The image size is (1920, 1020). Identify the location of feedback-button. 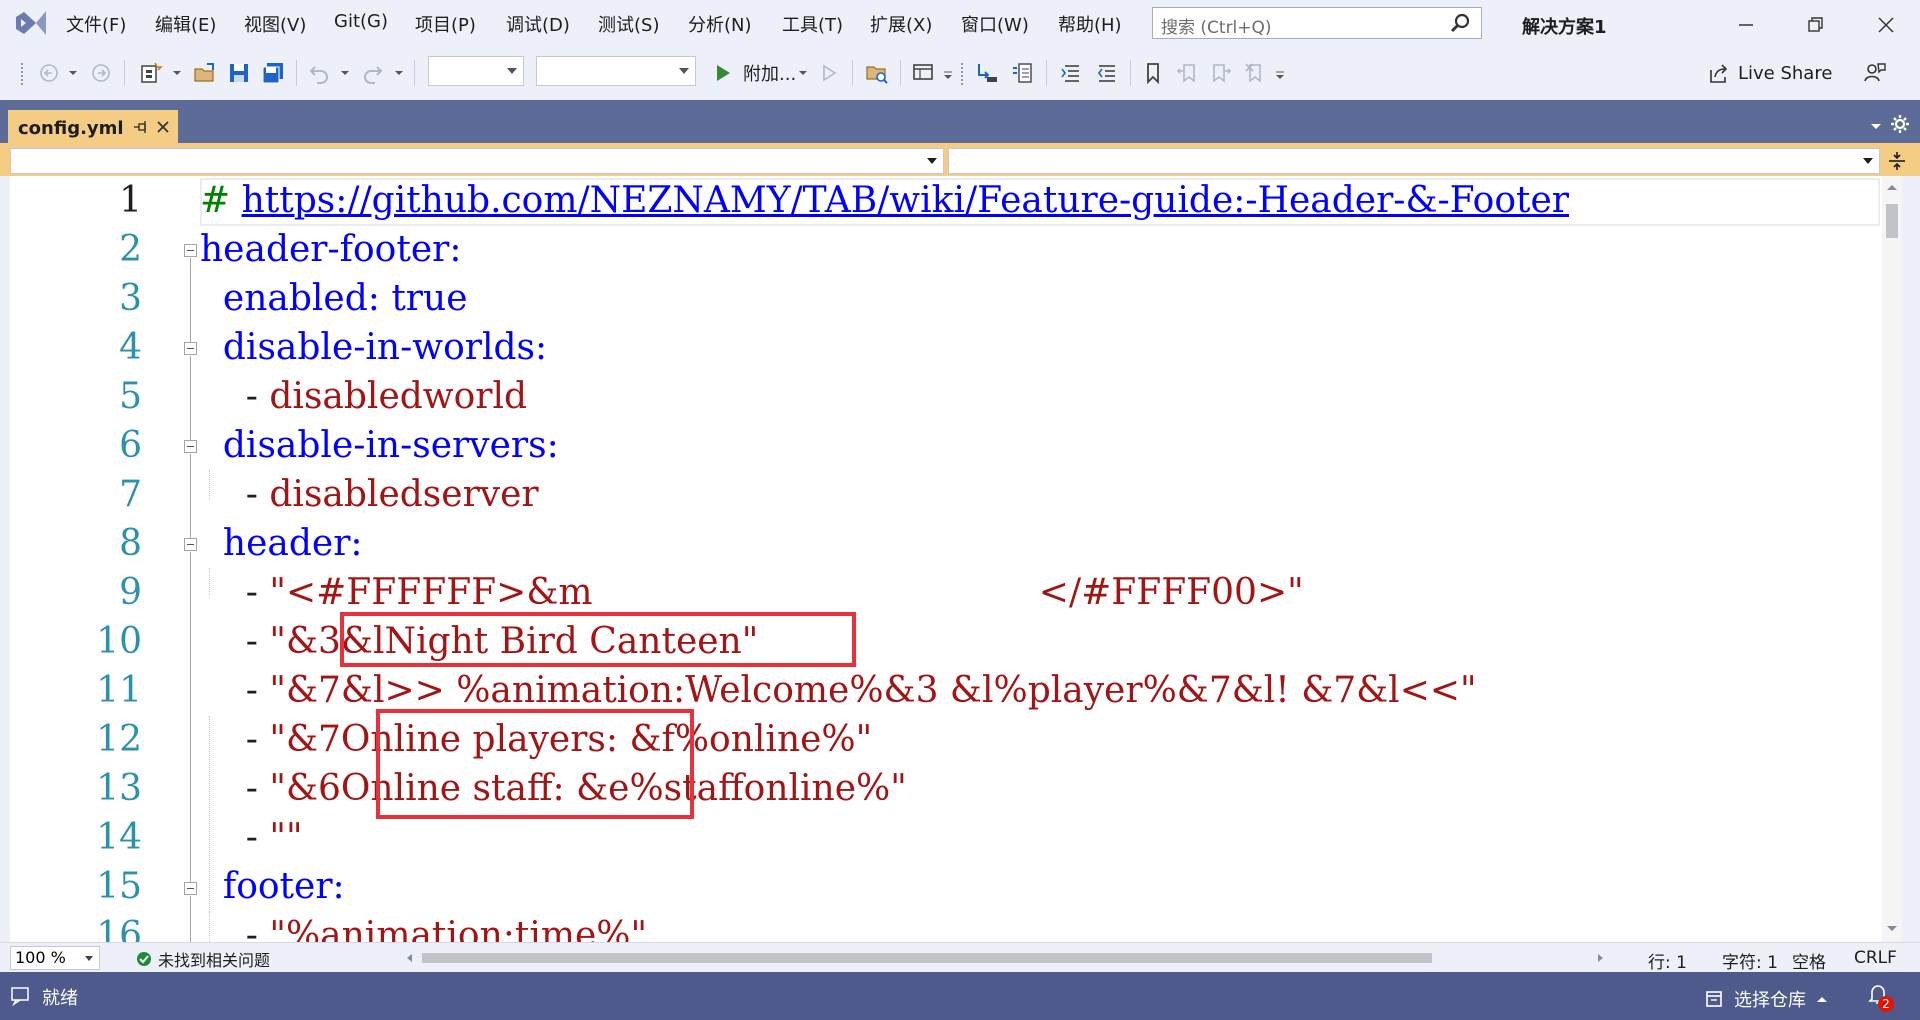
(1875, 73).